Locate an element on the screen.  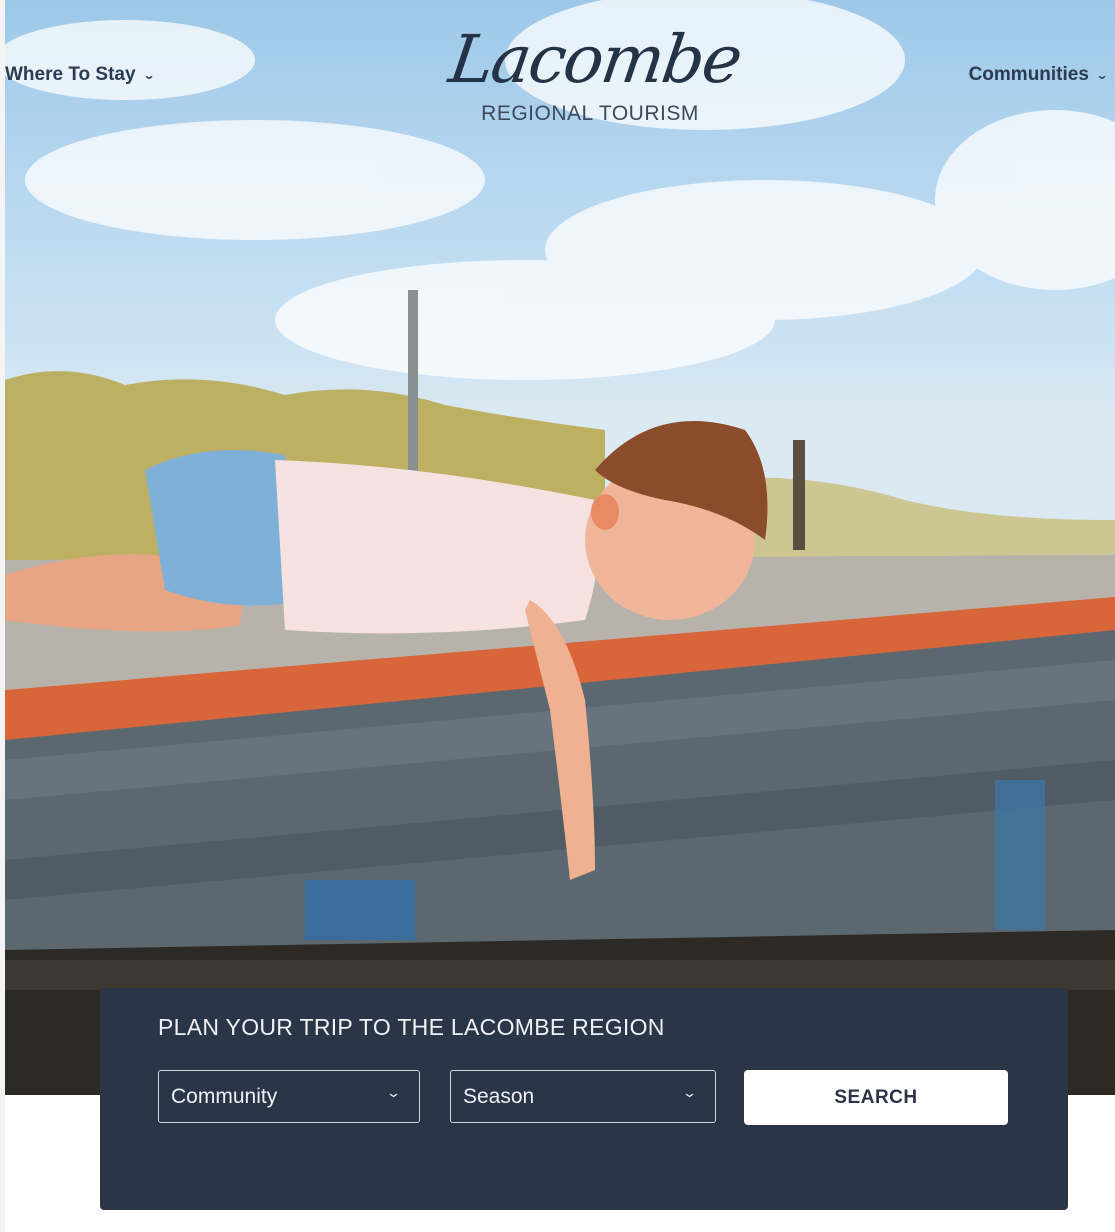
season-select: Season ⌄ is located at coordinates (583, 1096).